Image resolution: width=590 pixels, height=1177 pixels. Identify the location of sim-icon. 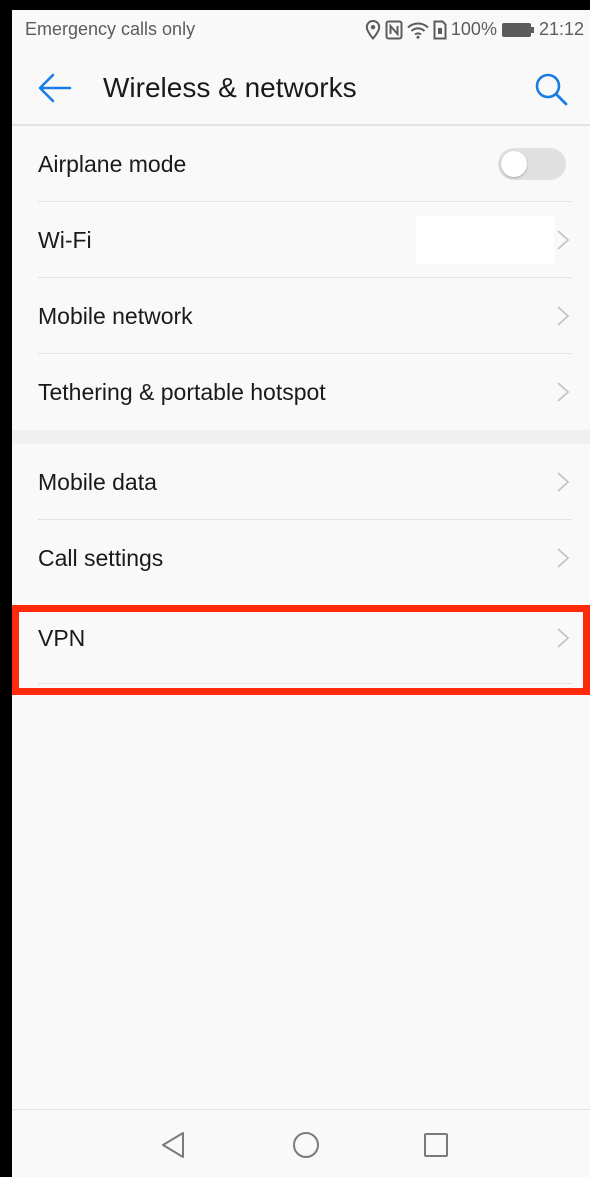
(440, 30).